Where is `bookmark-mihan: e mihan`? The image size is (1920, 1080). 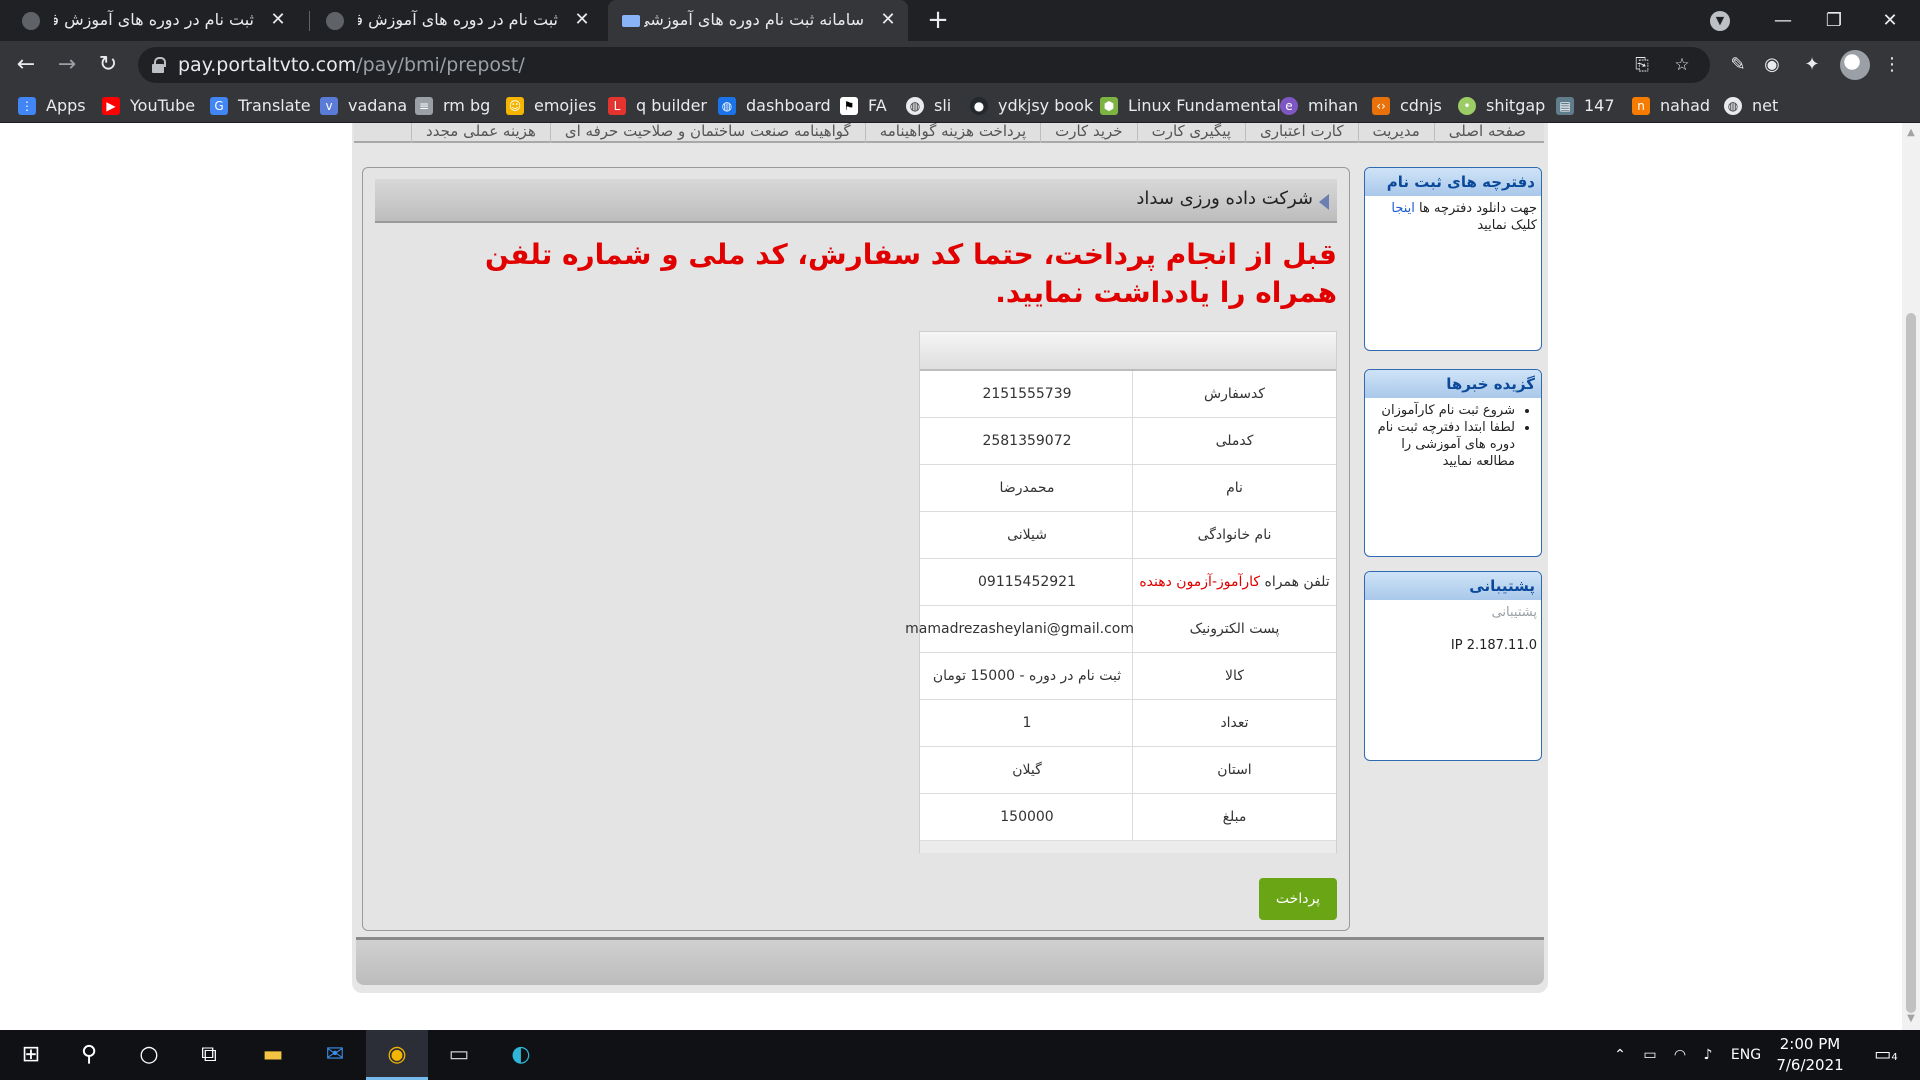
bookmark-mihan: e mihan is located at coordinates (1319, 105).